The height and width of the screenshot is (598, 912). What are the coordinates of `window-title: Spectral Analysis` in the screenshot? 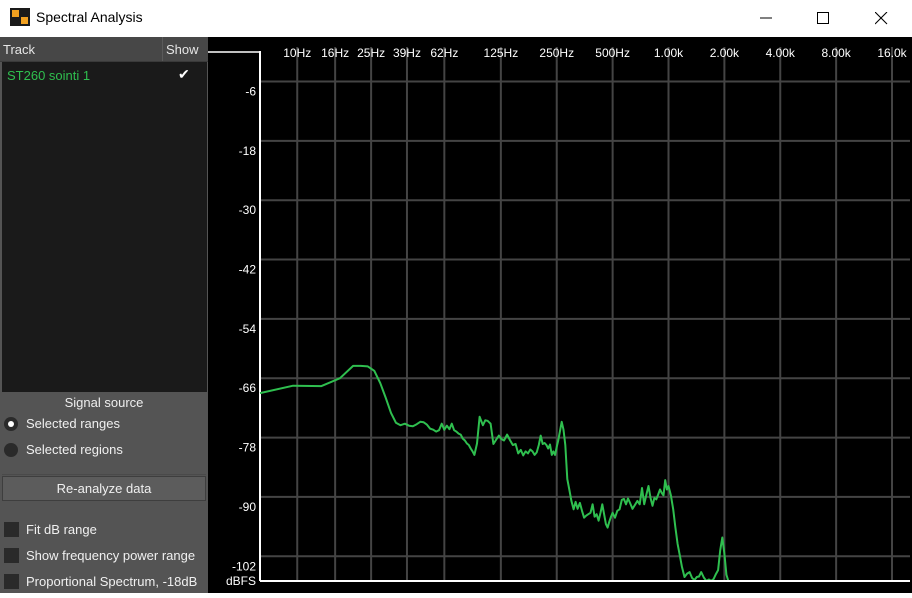 It's located at (89, 17).